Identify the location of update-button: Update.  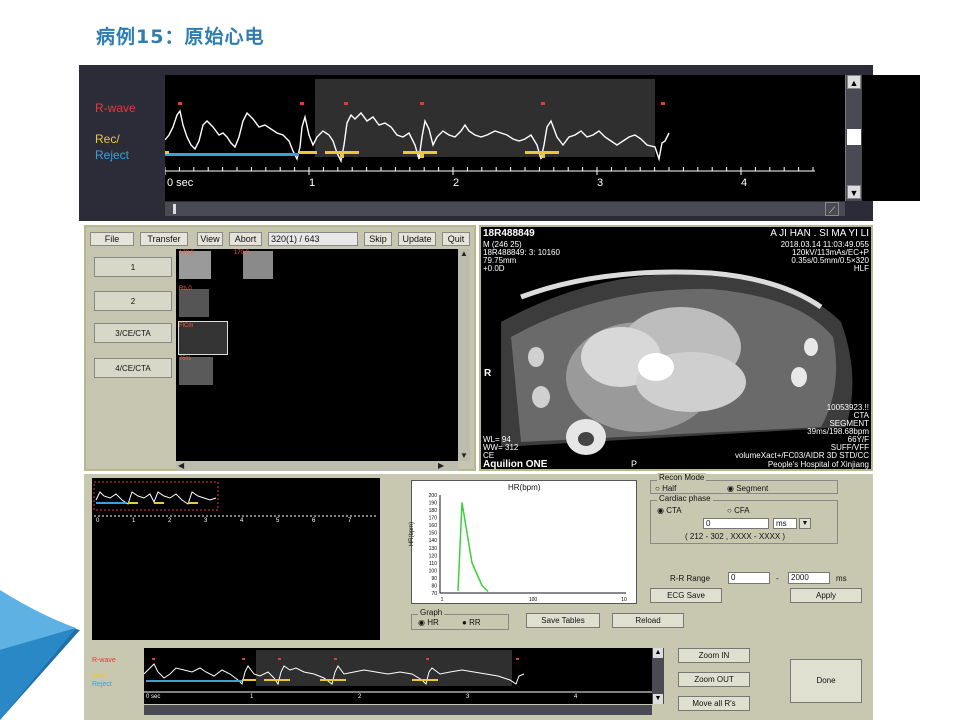
(417, 239).